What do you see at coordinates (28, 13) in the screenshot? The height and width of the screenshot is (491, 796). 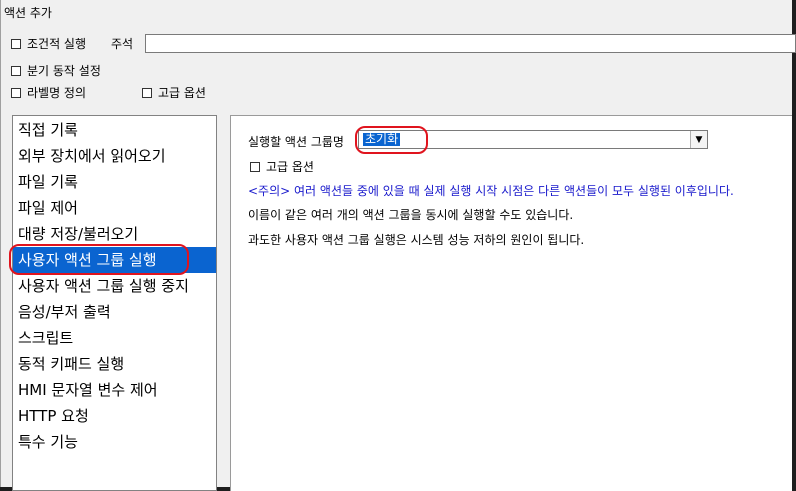 I see `window-title: 액션 추가` at bounding box center [28, 13].